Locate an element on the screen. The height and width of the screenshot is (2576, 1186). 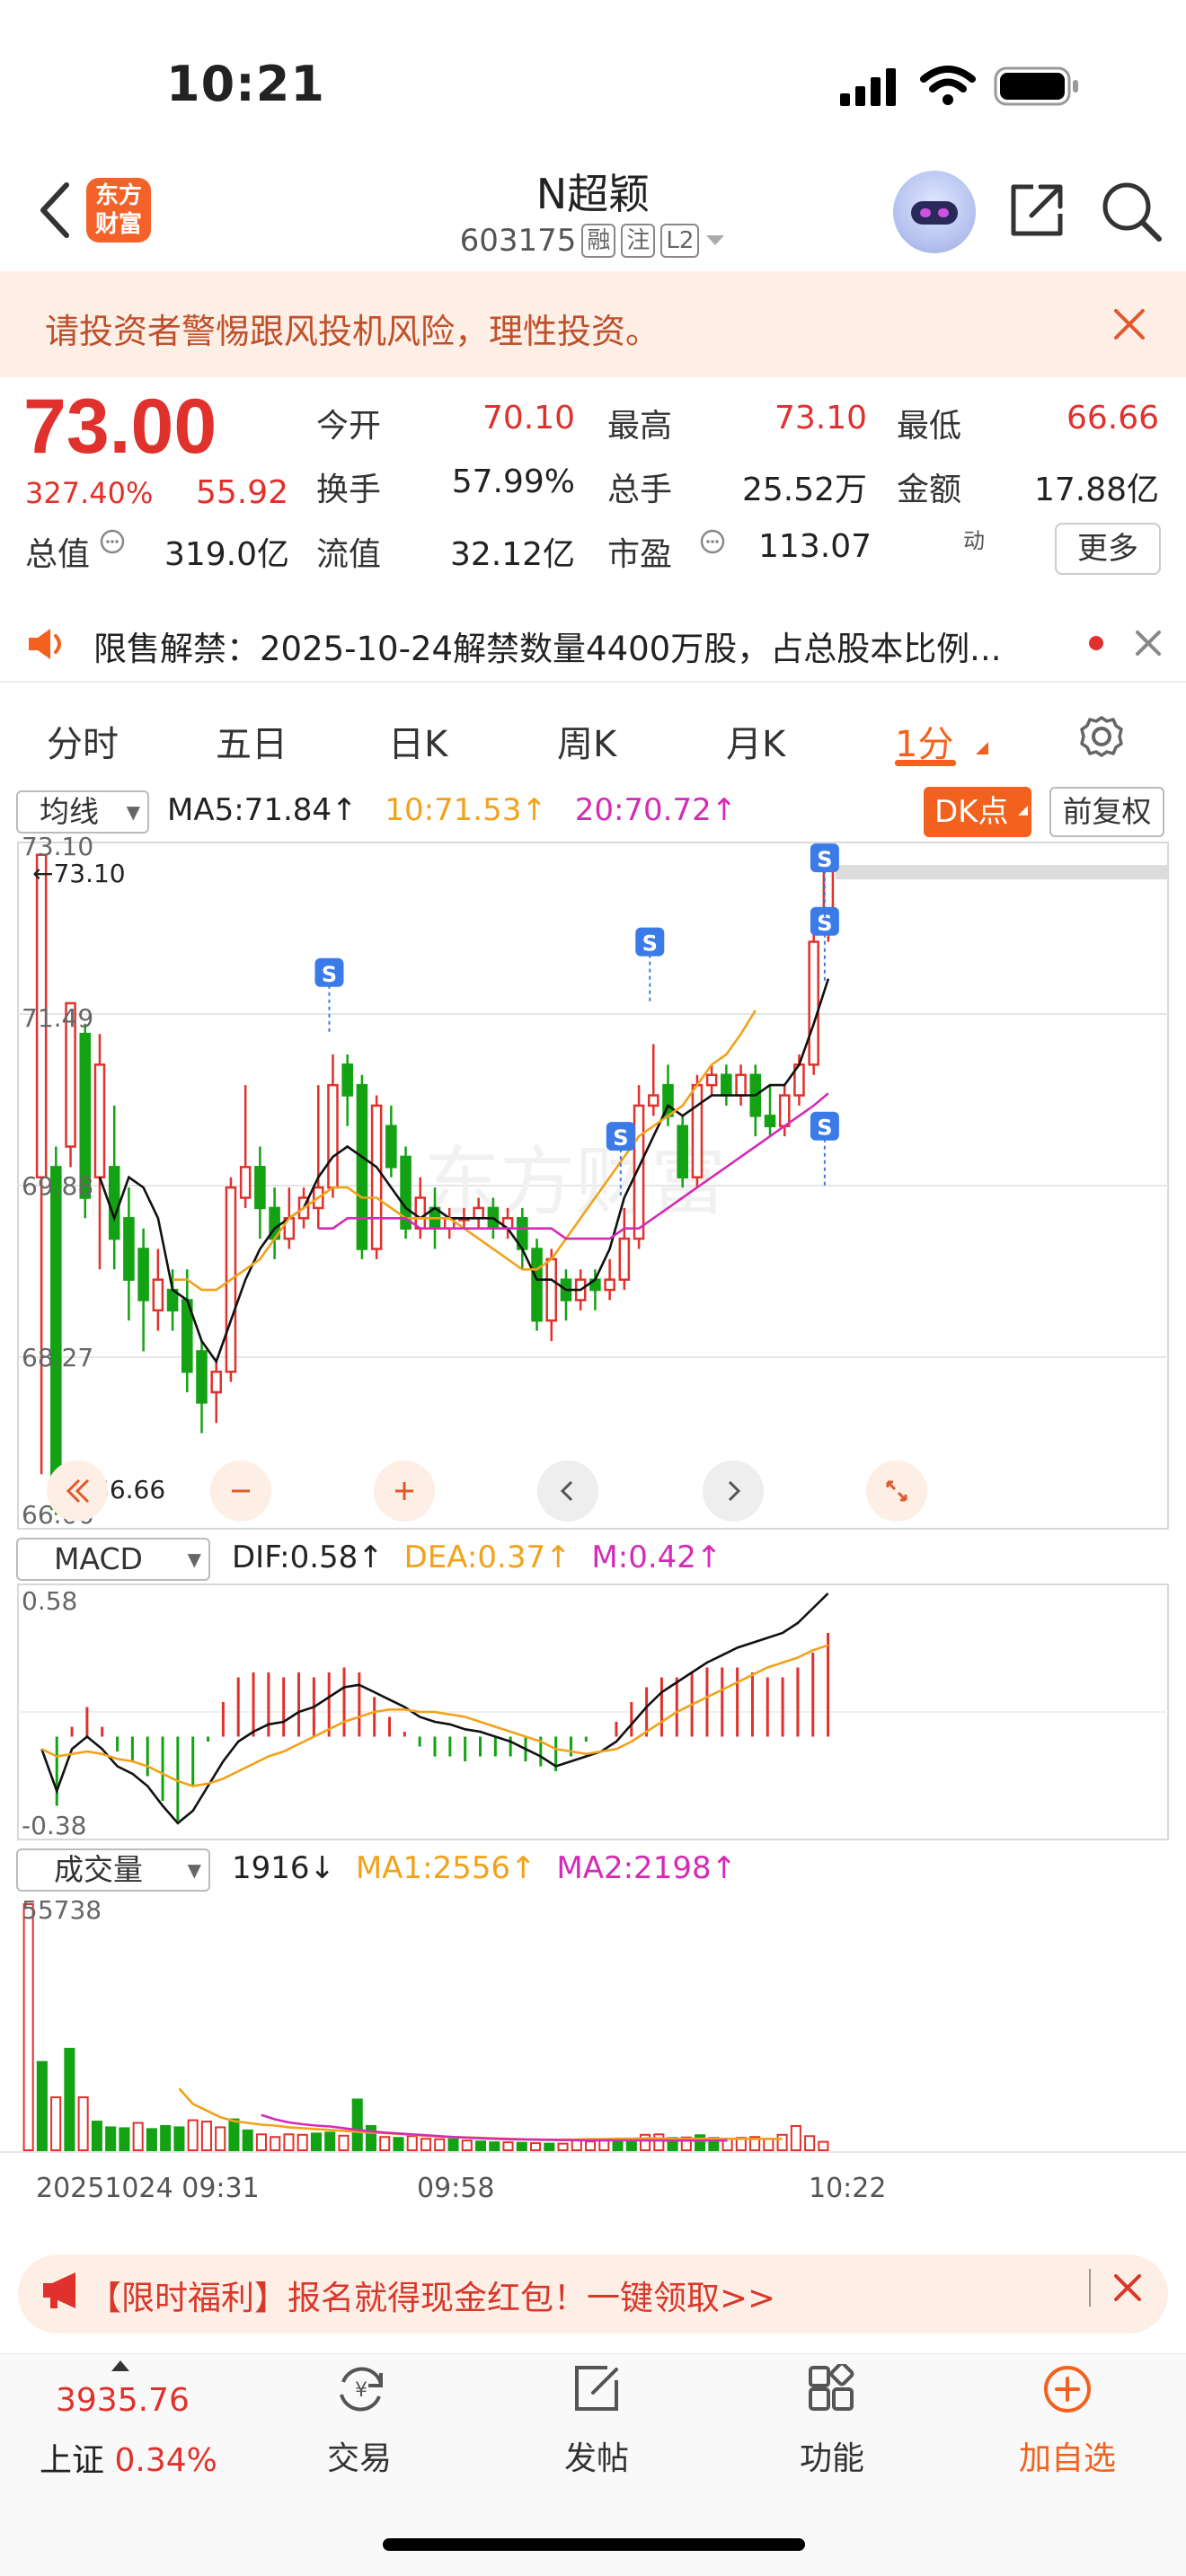
share-icon is located at coordinates (1036, 210).